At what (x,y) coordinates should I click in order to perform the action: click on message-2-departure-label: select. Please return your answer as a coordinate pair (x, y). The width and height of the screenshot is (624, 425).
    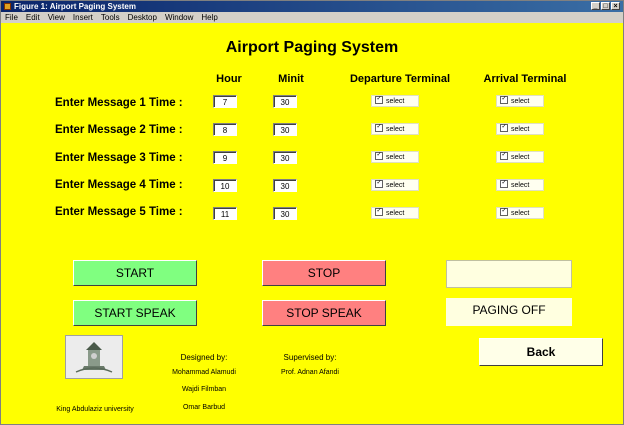
    Looking at the image, I should click on (395, 129).